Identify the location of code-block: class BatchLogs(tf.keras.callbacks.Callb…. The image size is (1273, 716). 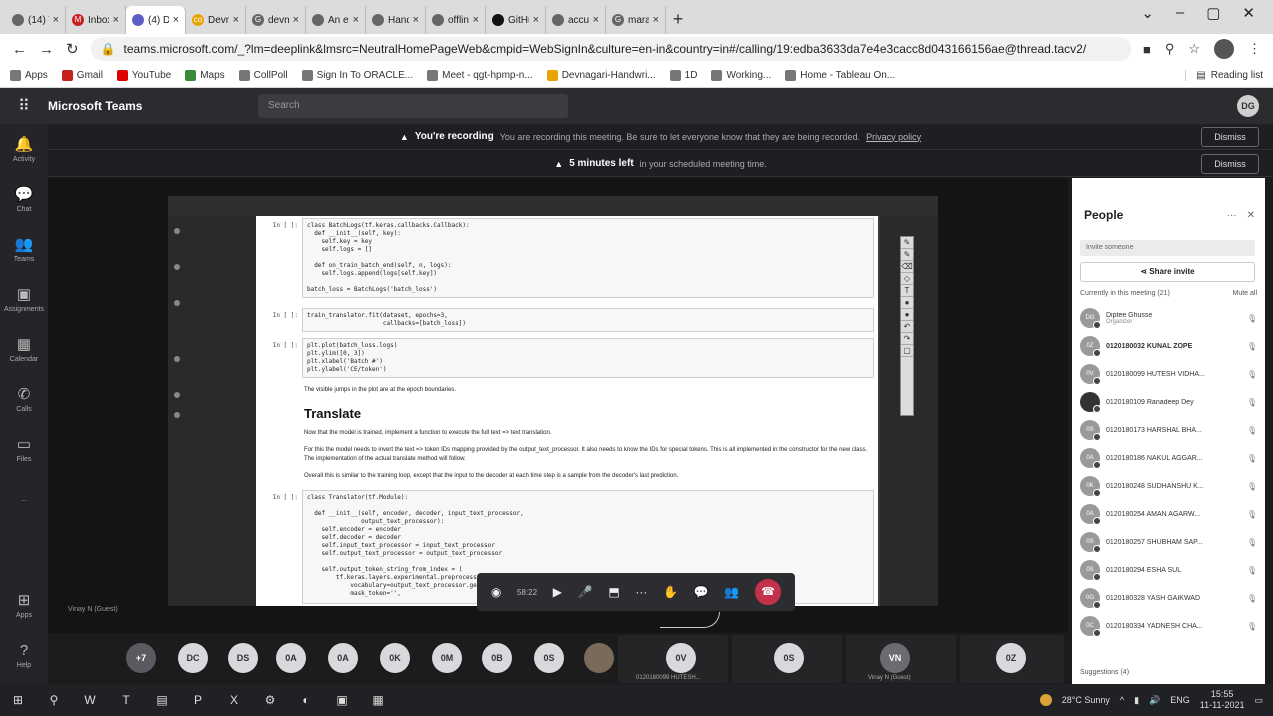
(588, 258).